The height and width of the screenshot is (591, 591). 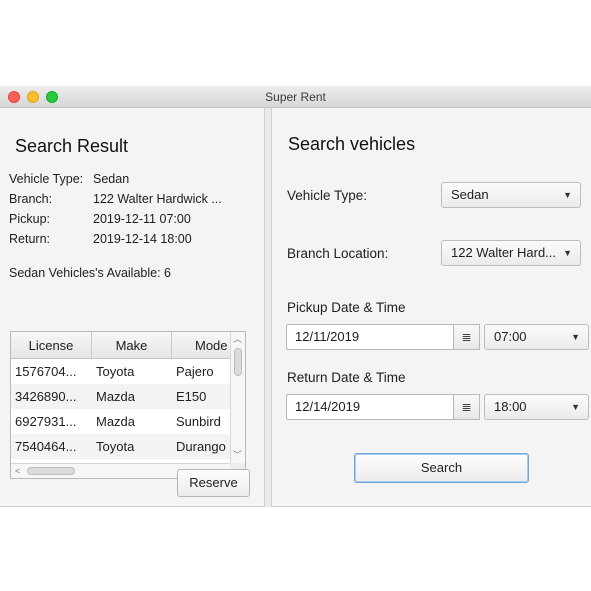 What do you see at coordinates (237, 339) in the screenshot?
I see `scroll-up-icon: ︿` at bounding box center [237, 339].